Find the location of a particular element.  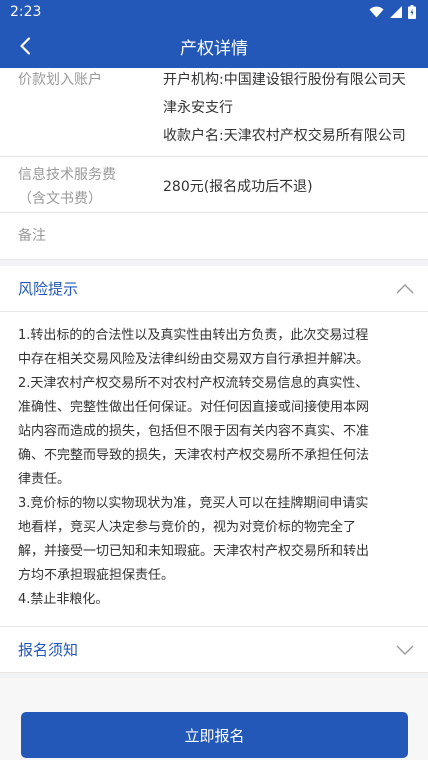

battery-icon is located at coordinates (412, 12).